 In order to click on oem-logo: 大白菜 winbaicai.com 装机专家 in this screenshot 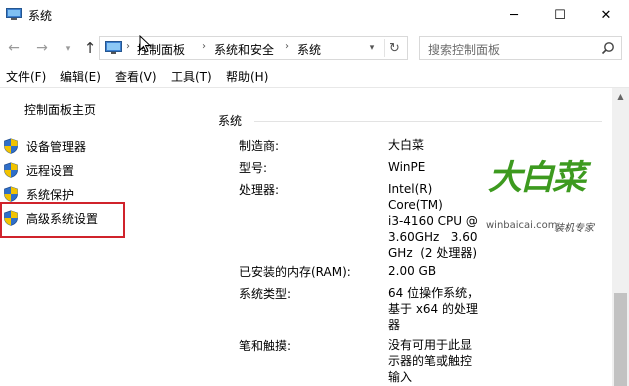, I will do `click(543, 195)`.